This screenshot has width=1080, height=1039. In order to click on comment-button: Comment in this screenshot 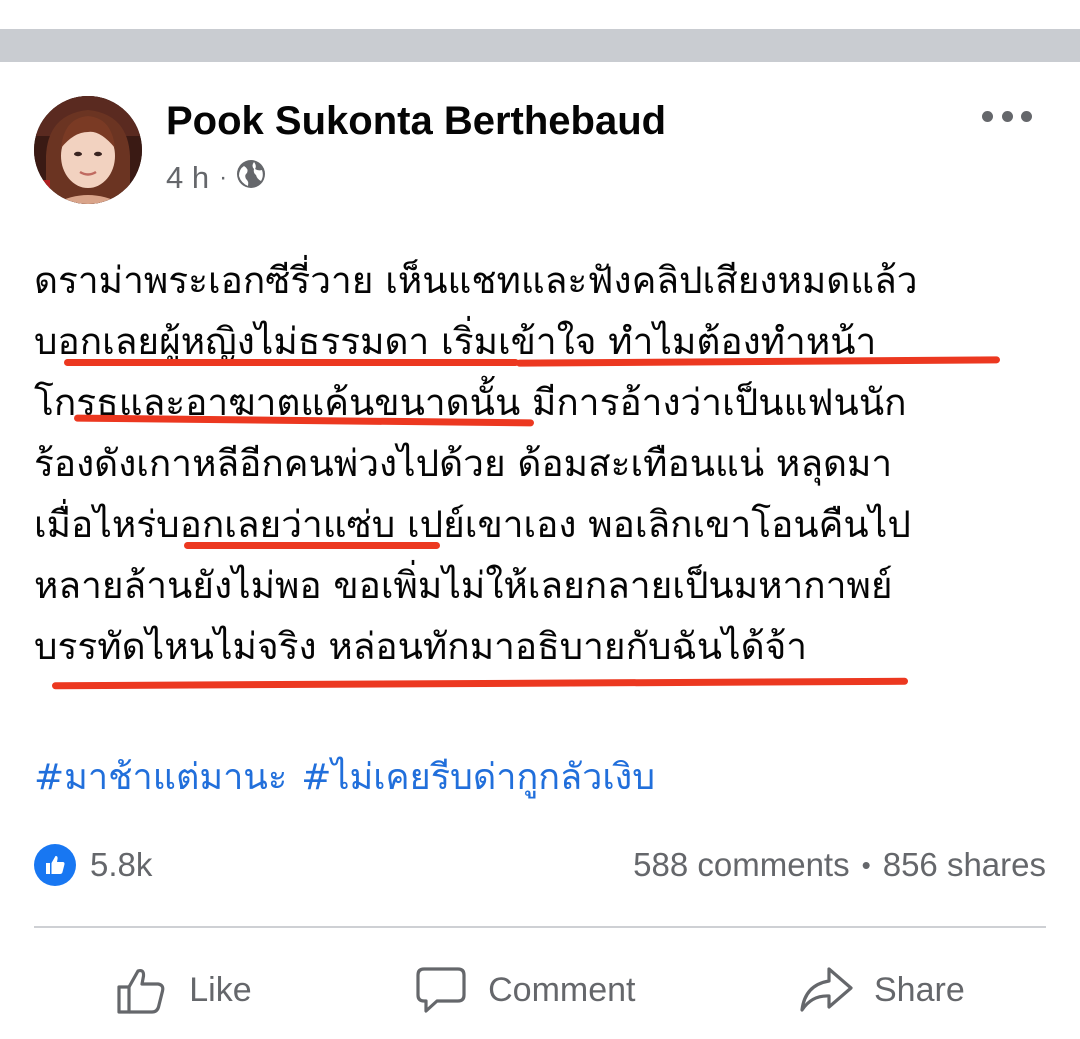, I will do `click(525, 990)`.